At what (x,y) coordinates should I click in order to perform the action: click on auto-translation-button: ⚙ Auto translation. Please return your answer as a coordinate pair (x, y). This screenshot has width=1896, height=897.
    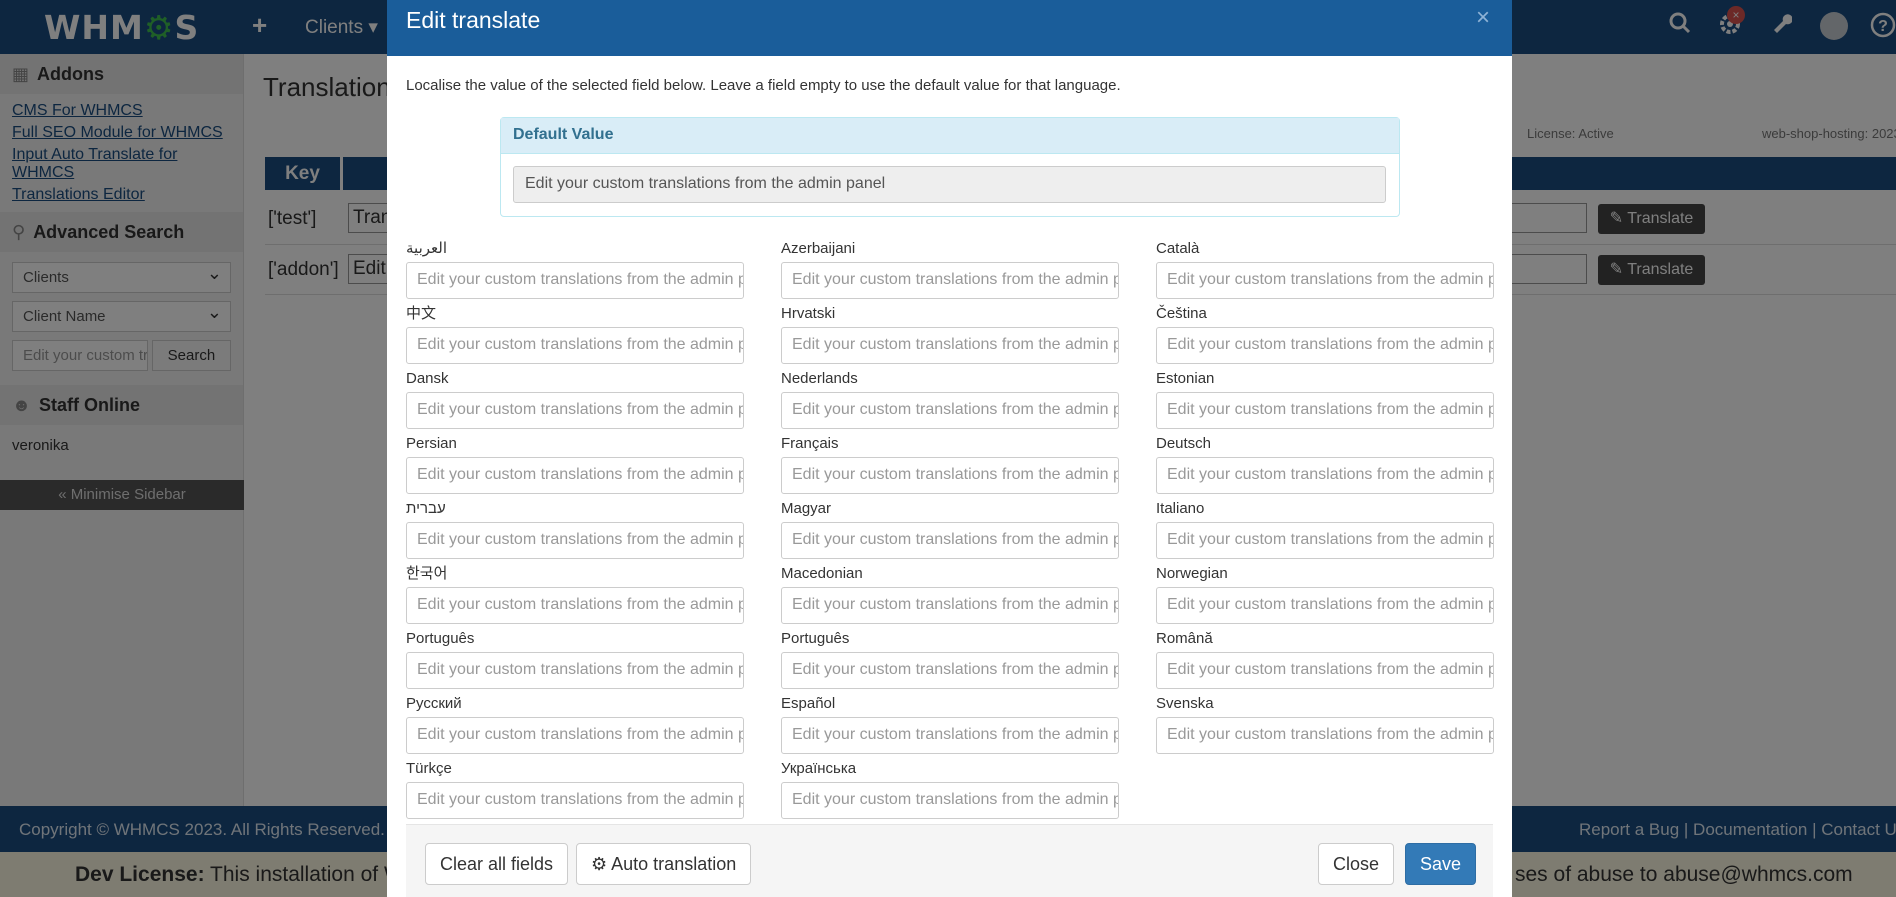
    Looking at the image, I should click on (664, 864).